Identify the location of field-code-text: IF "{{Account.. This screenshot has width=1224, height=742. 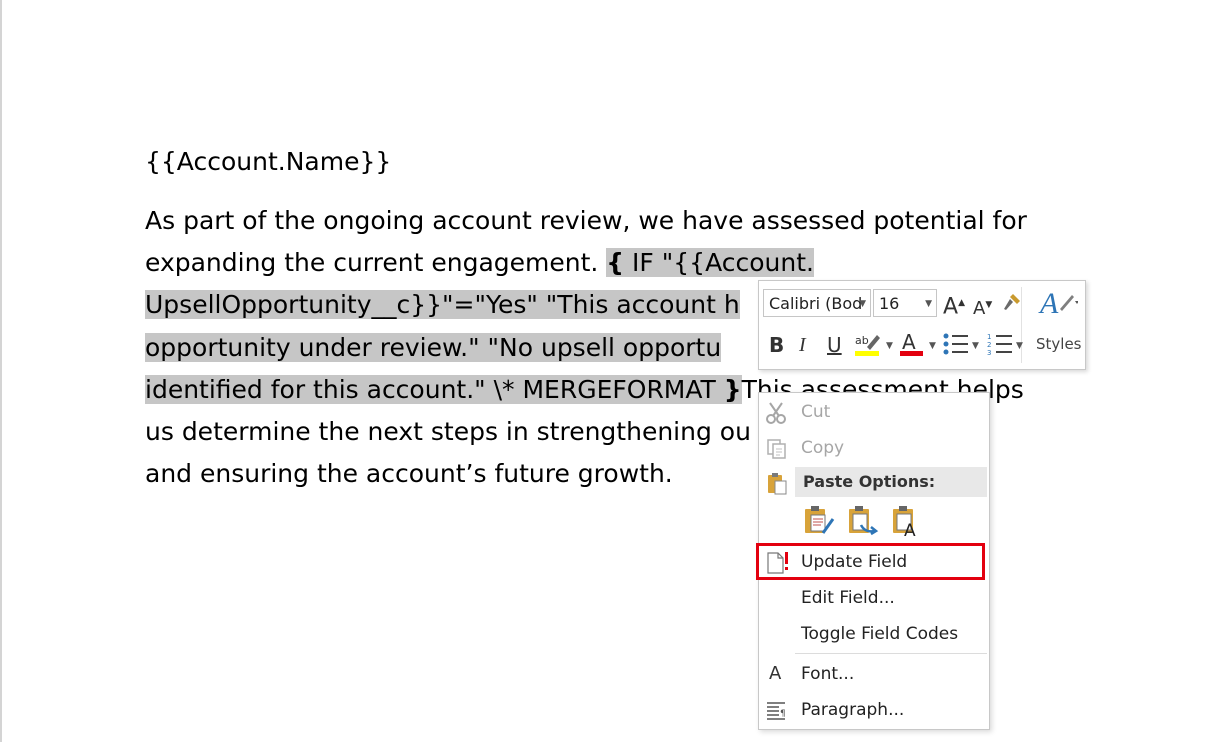
(719, 262).